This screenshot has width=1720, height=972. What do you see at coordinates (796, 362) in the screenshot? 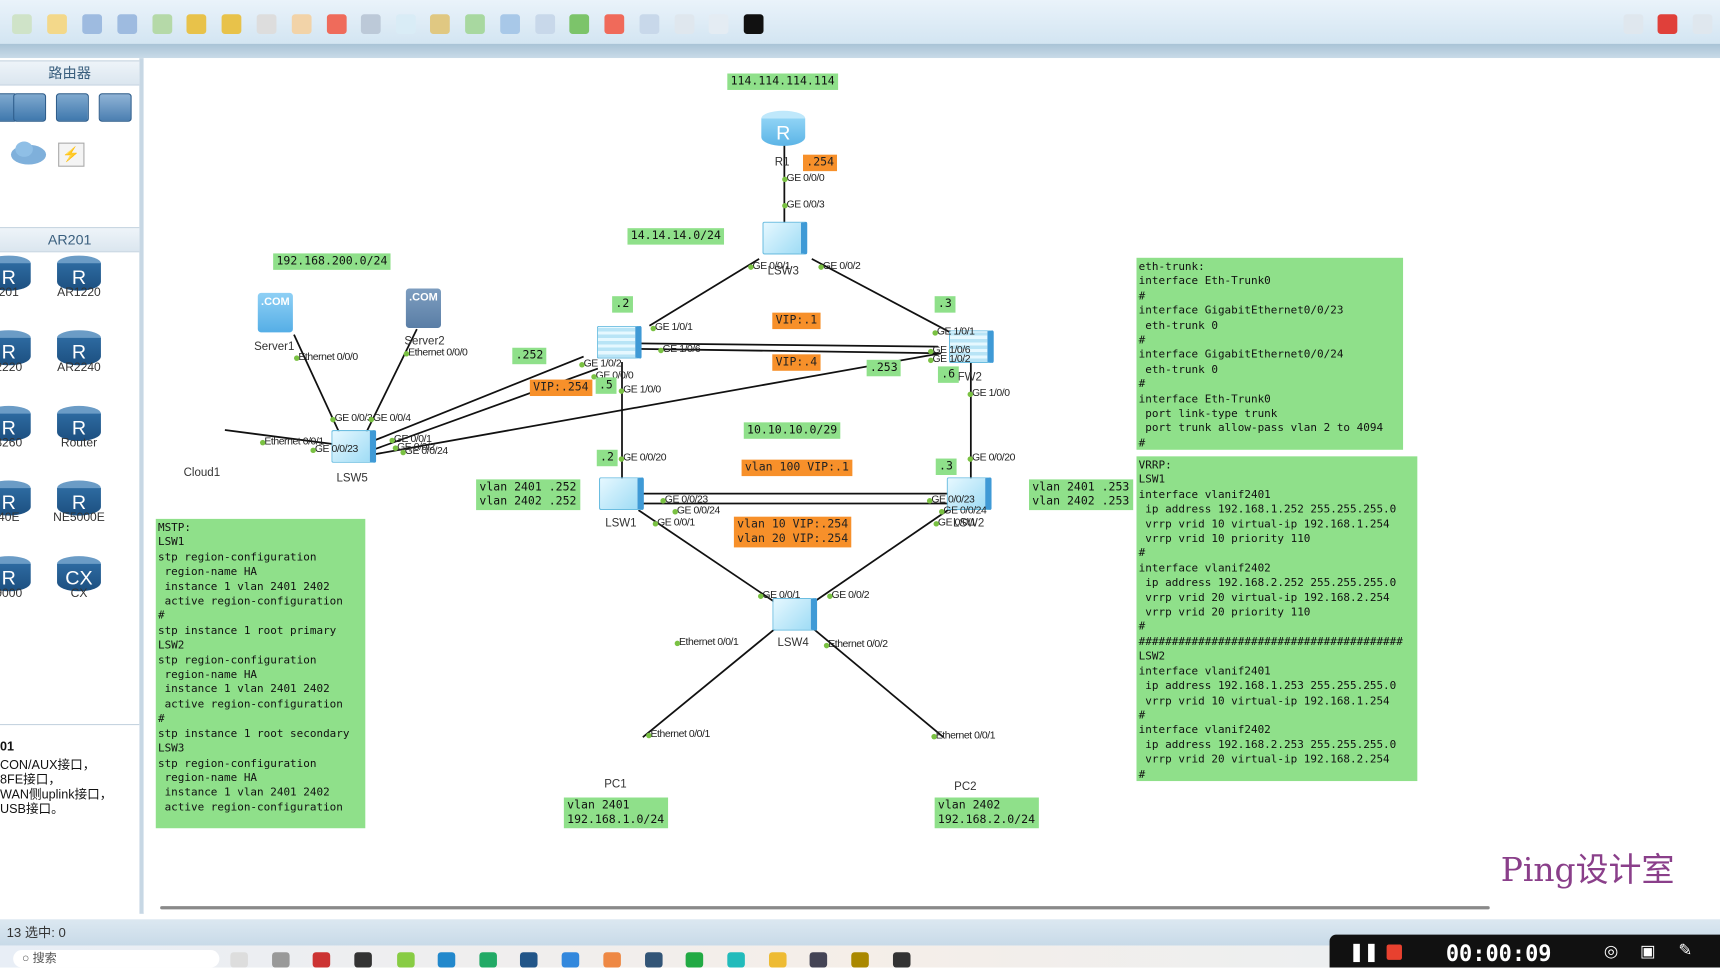
I see `vip-annotation: VIP:.4` at bounding box center [796, 362].